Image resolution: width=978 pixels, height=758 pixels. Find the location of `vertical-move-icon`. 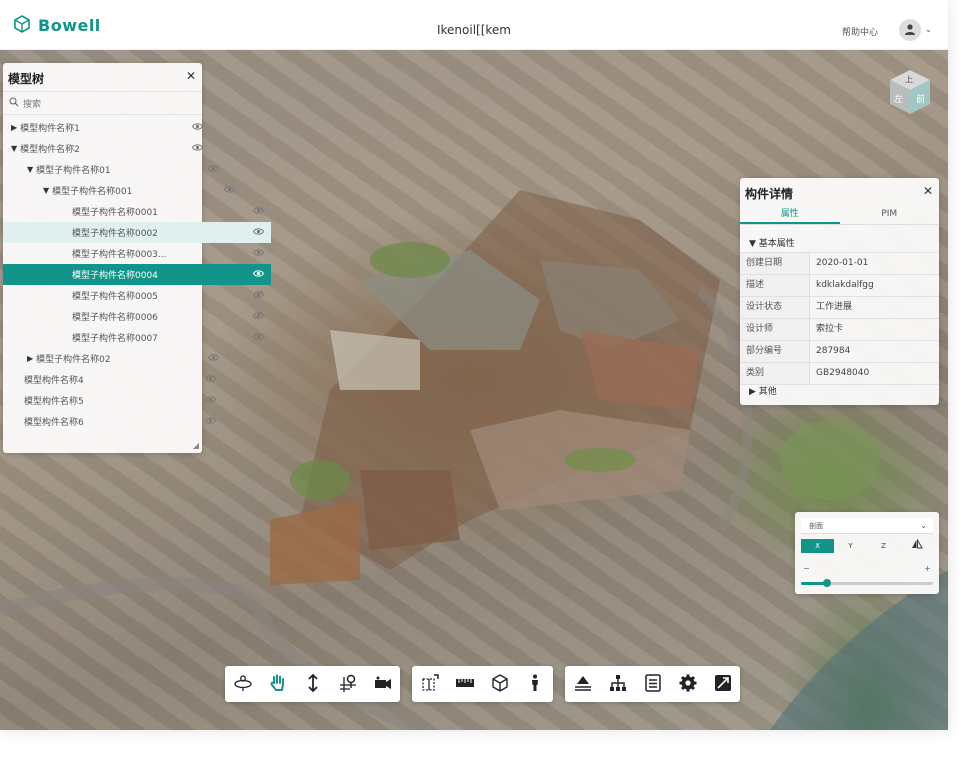

vertical-move-icon is located at coordinates (313, 684).